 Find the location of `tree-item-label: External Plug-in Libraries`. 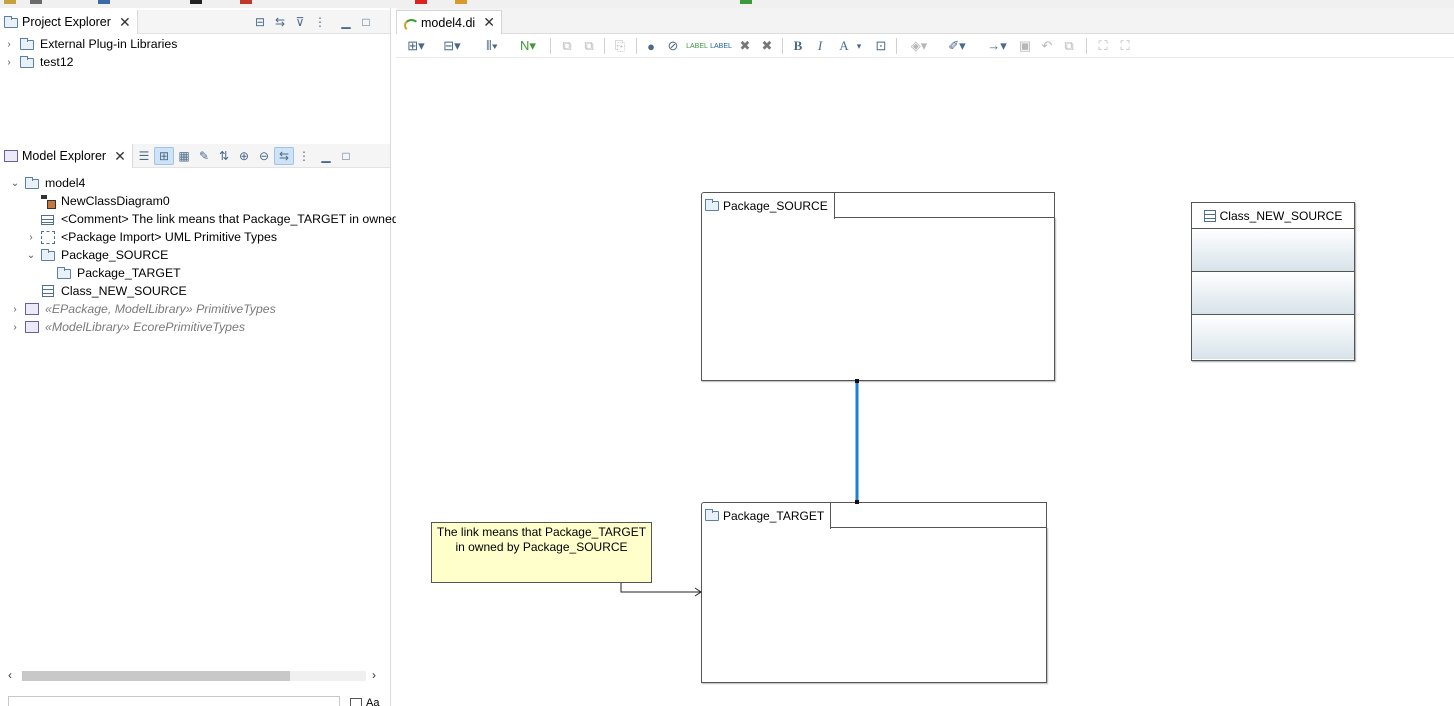

tree-item-label: External Plug-in Libraries is located at coordinates (109, 44).